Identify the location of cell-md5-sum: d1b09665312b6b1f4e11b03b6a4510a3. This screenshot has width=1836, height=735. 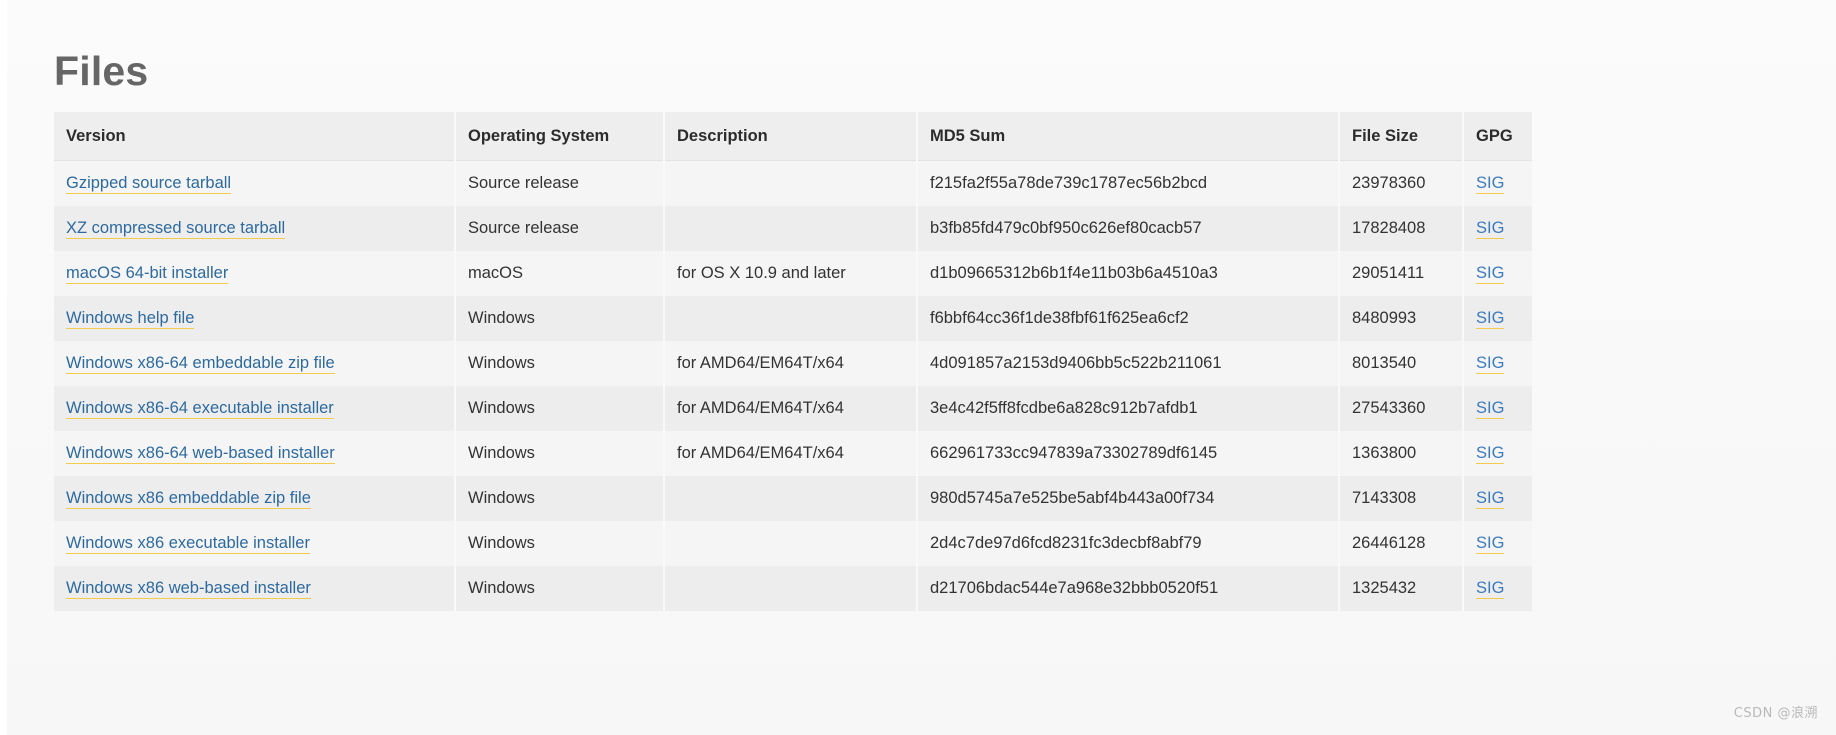
(1128, 273).